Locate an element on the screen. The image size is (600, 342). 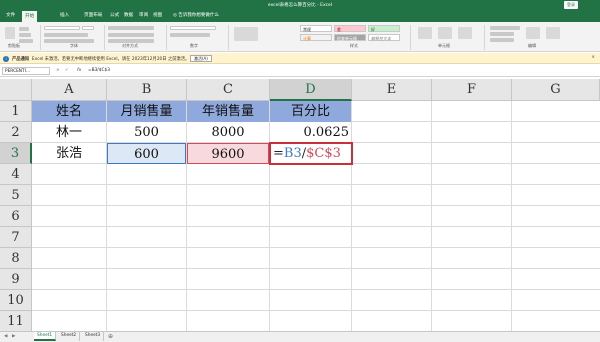
select-all-corner is located at coordinates (16, 90).